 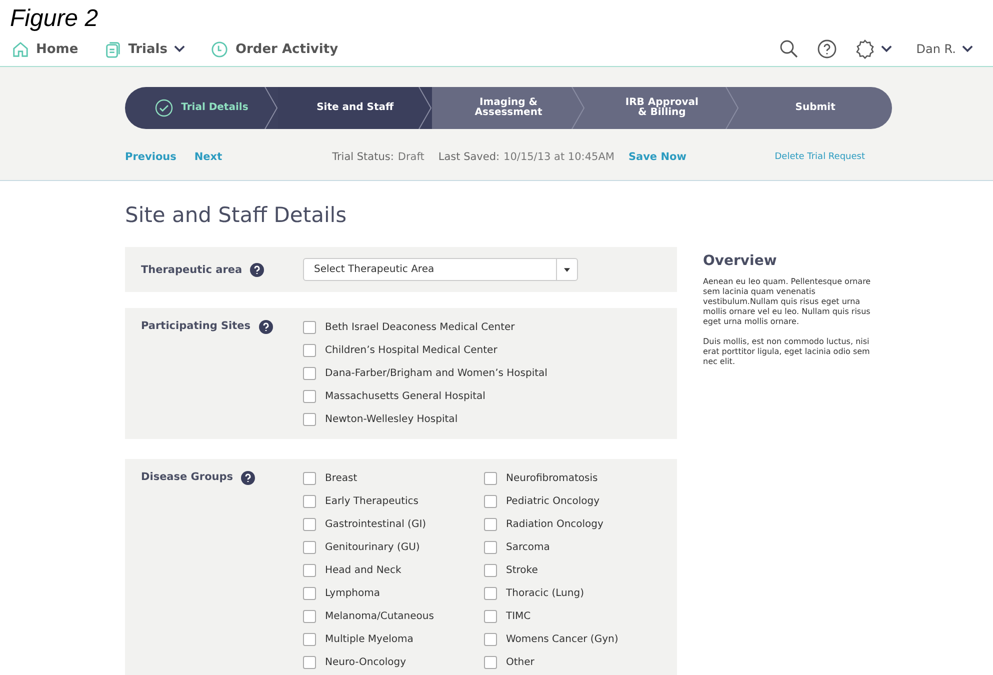 What do you see at coordinates (411, 350) in the screenshot?
I see `checkbox-label: Children’s Hospital Medical Center` at bounding box center [411, 350].